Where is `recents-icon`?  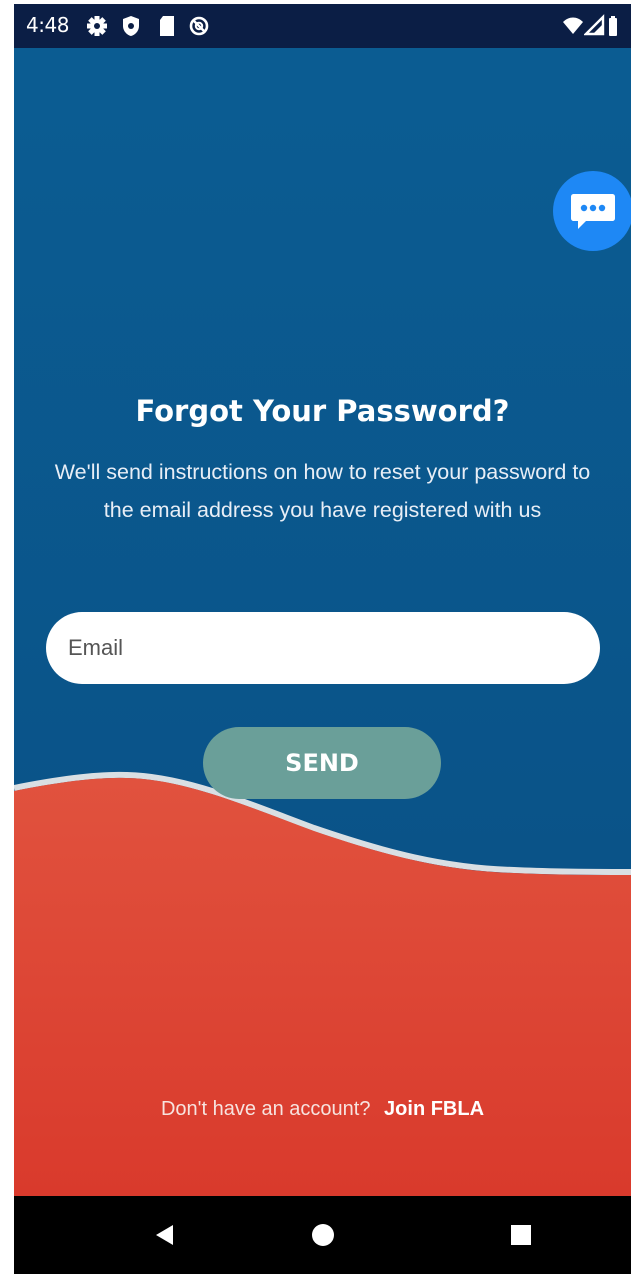
recents-icon is located at coordinates (521, 1235).